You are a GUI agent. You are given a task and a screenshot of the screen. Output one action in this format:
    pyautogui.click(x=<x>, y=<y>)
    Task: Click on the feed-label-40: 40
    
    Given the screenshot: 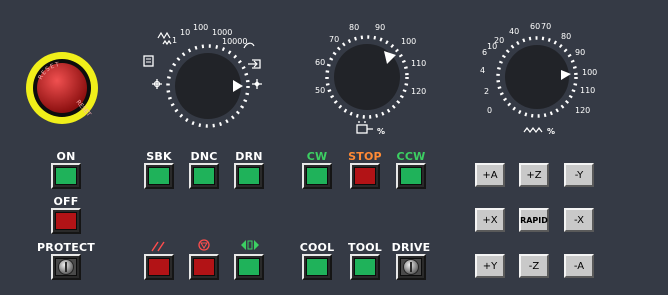 What is the action you would take?
    pyautogui.click(x=514, y=31)
    